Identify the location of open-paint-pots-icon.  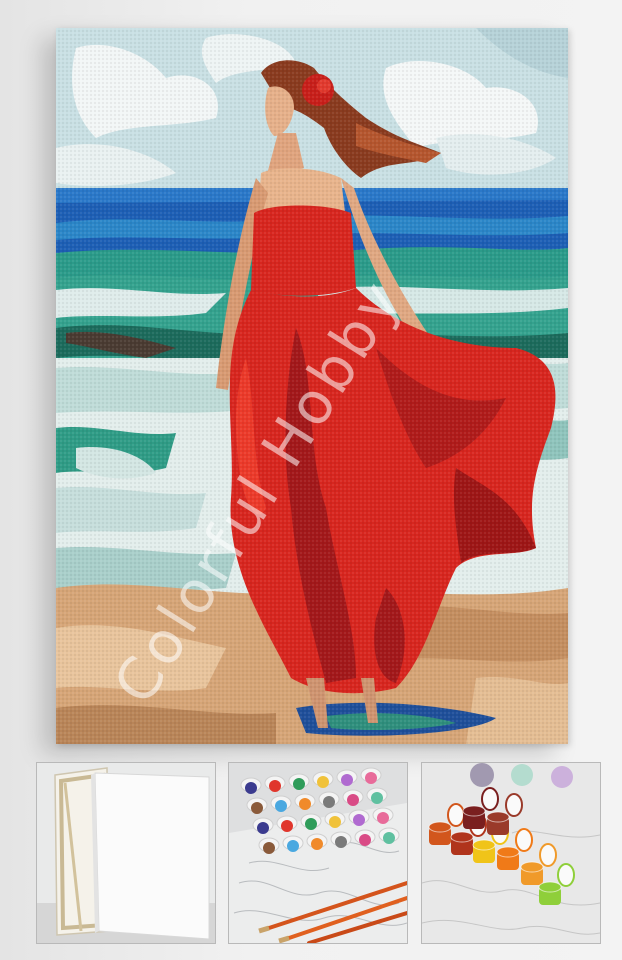
(511, 853).